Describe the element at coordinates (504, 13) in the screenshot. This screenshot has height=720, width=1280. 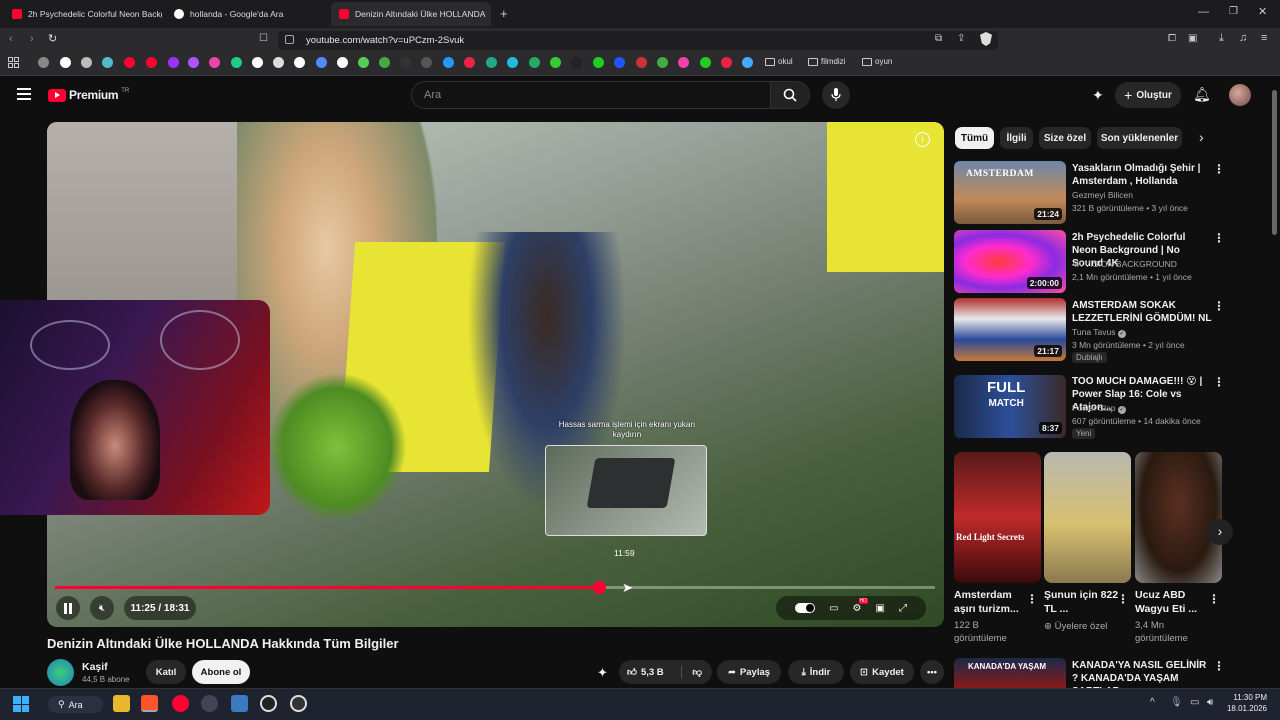
I see `new-tab-button: +` at that location.